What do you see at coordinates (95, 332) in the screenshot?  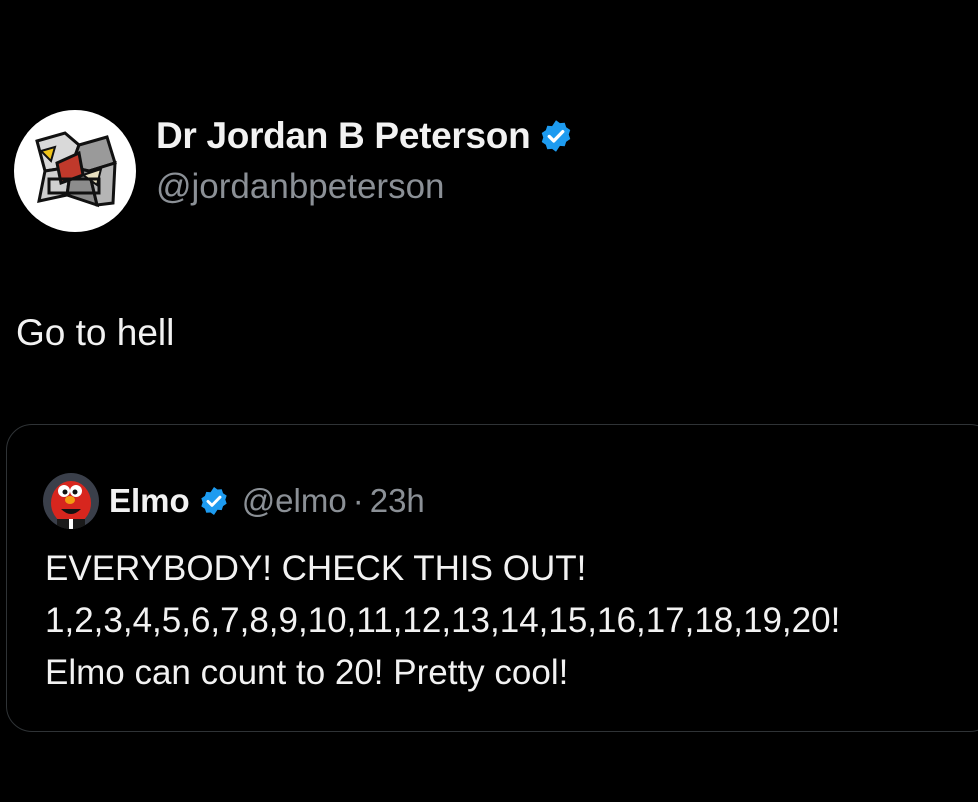 I see `tweet-text: Go to hell` at bounding box center [95, 332].